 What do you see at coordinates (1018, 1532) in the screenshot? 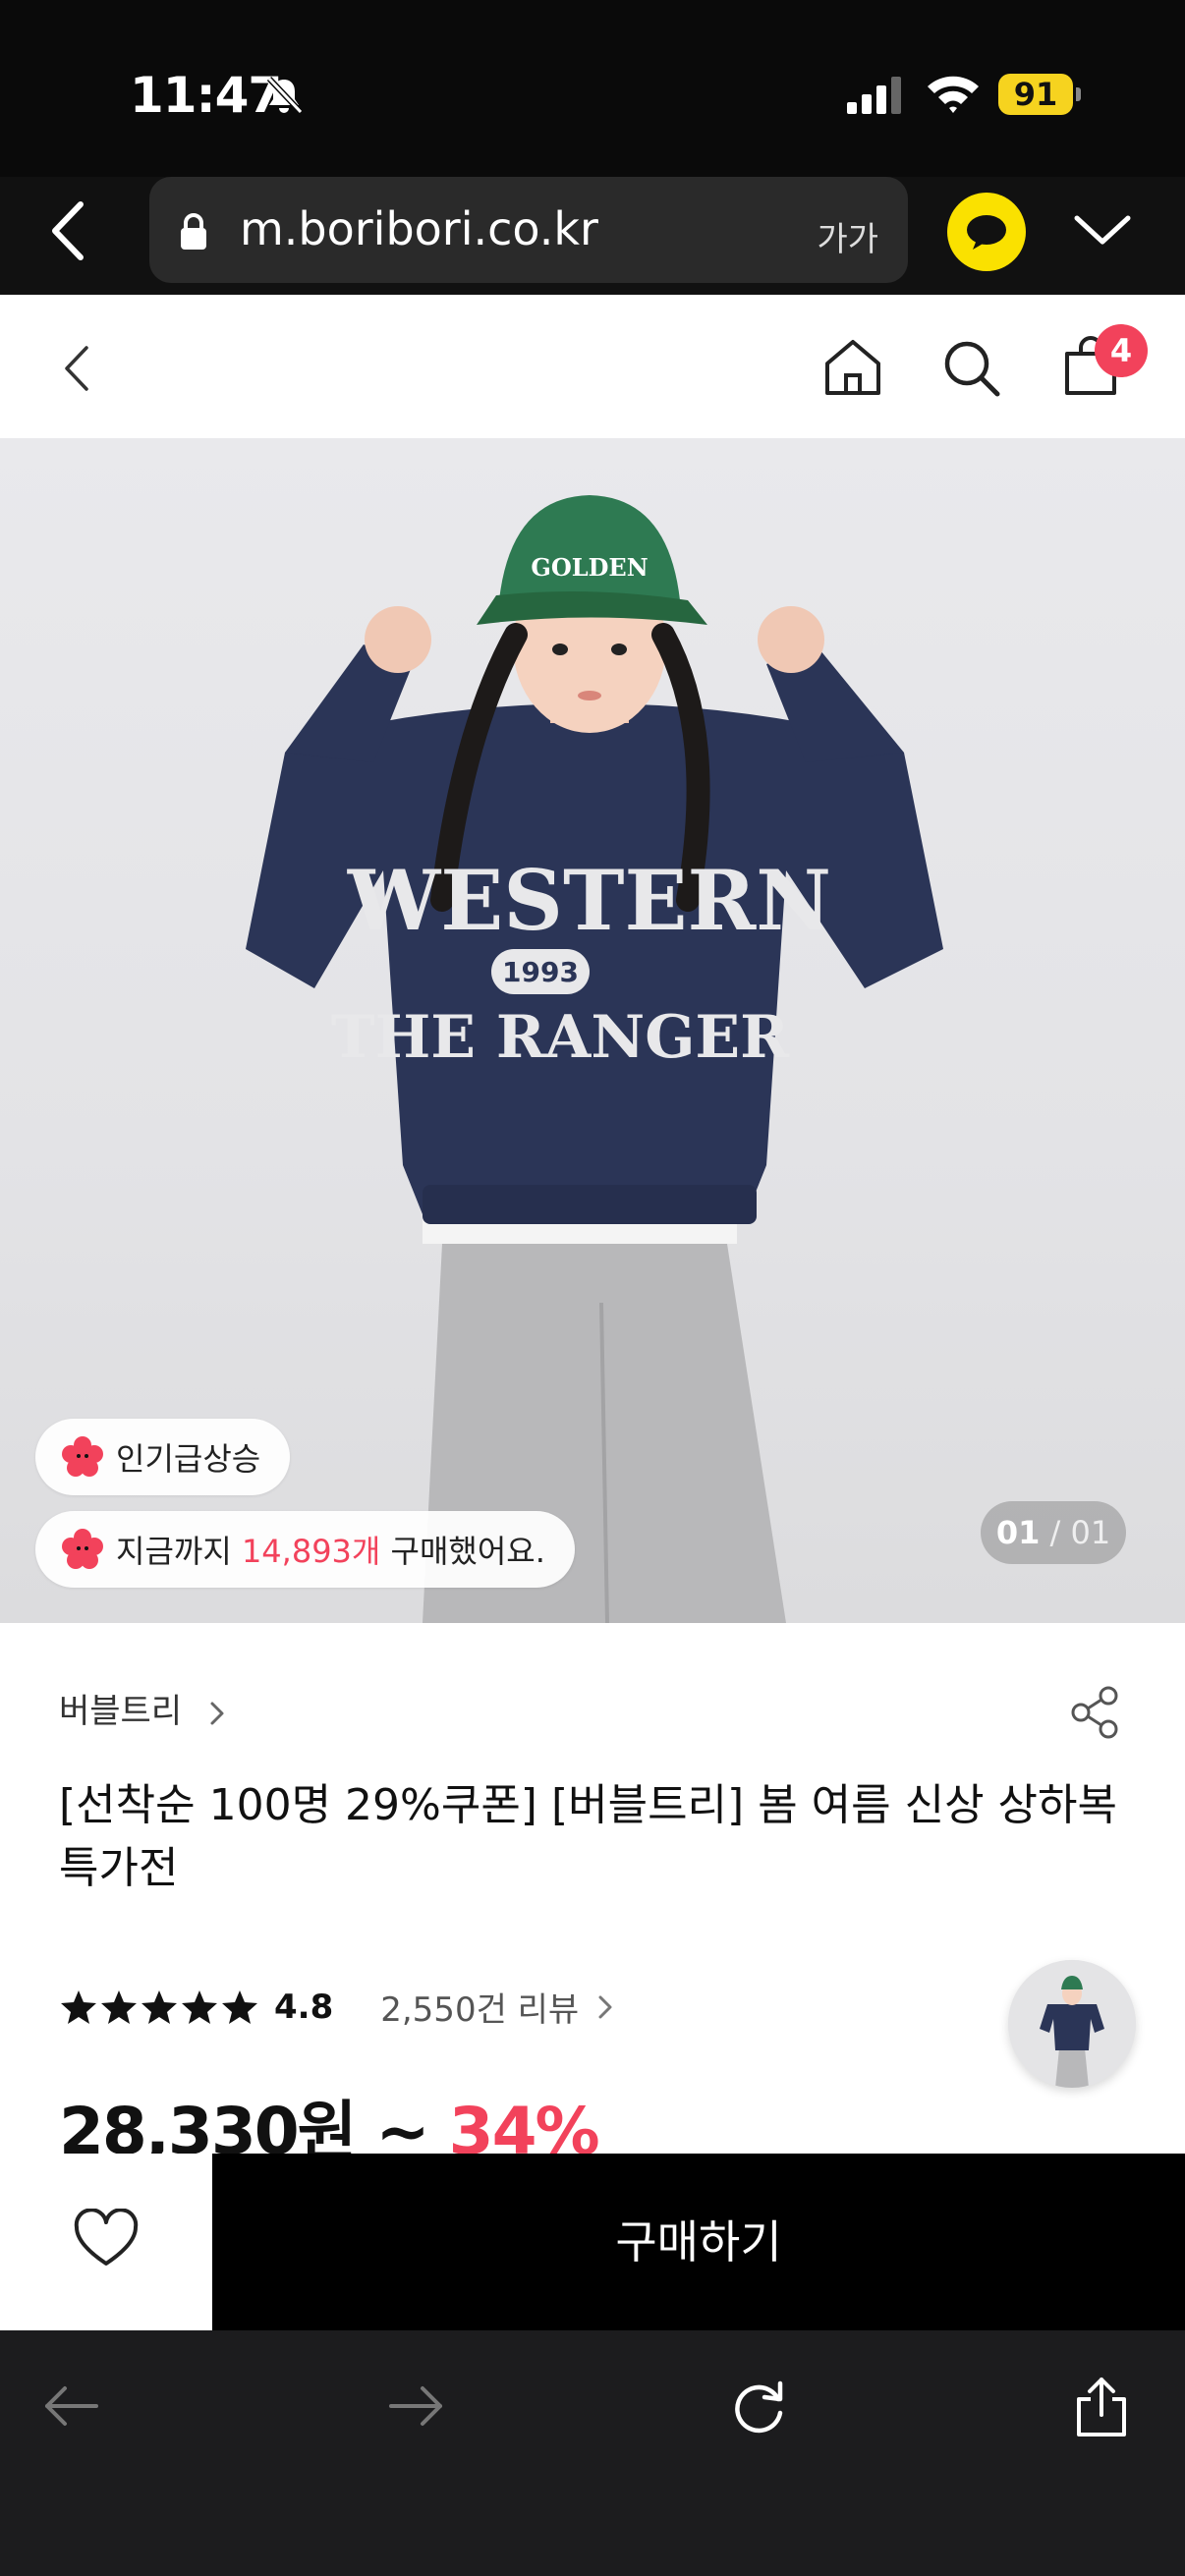
I see `page-current: 01` at bounding box center [1018, 1532].